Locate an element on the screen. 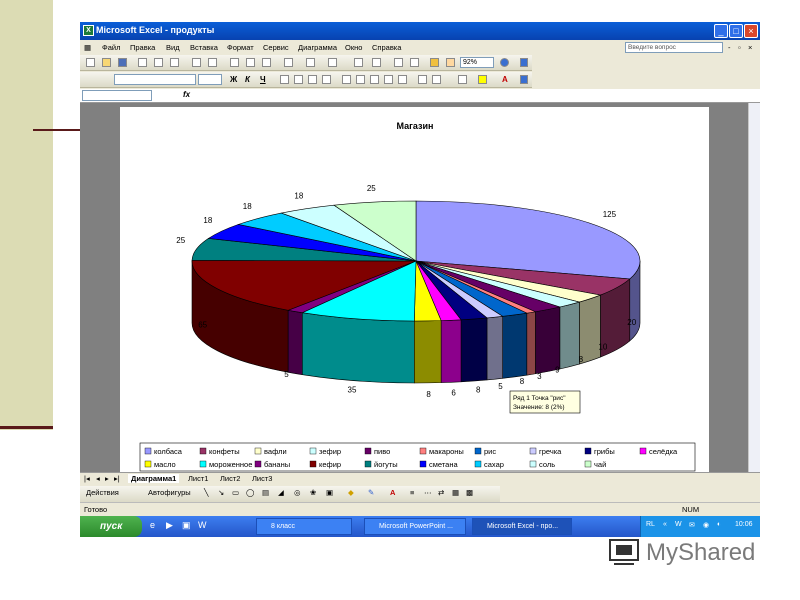 The height and width of the screenshot is (600, 800). align-center-icon is located at coordinates (298, 79).